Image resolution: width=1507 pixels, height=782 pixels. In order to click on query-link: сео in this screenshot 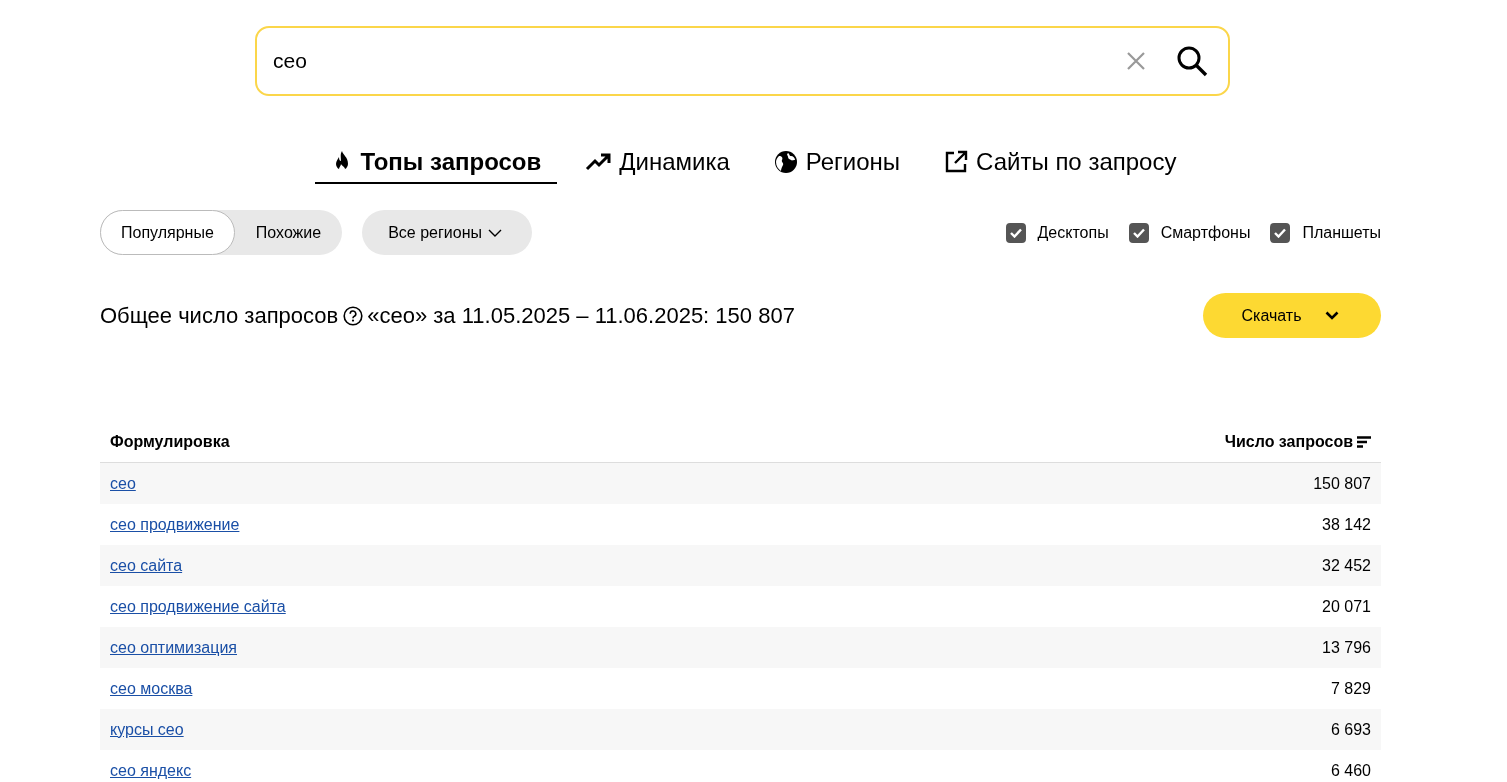, I will do `click(123, 483)`.